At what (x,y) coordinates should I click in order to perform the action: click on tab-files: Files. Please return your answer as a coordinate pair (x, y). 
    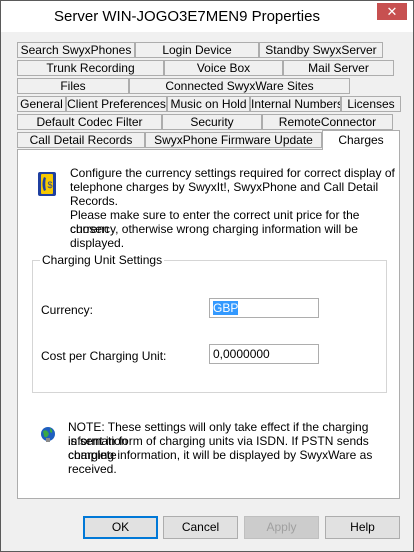
    Looking at the image, I should click on (73, 86).